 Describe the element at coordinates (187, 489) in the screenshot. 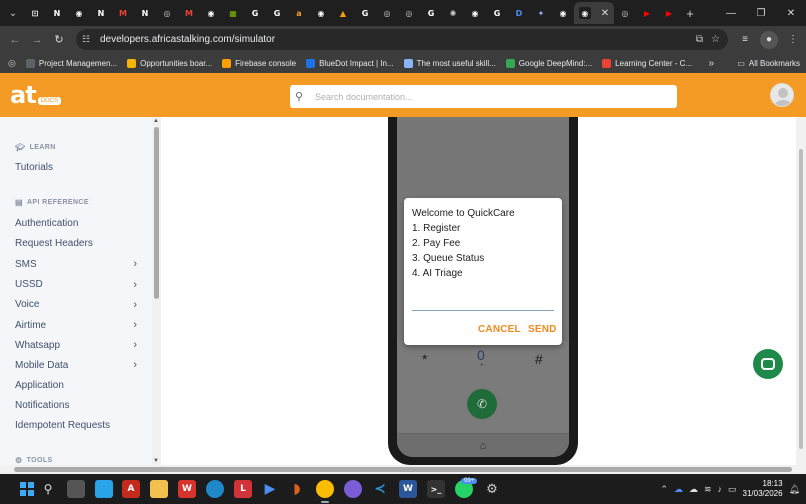

I see `wps-office-icon: W` at that location.